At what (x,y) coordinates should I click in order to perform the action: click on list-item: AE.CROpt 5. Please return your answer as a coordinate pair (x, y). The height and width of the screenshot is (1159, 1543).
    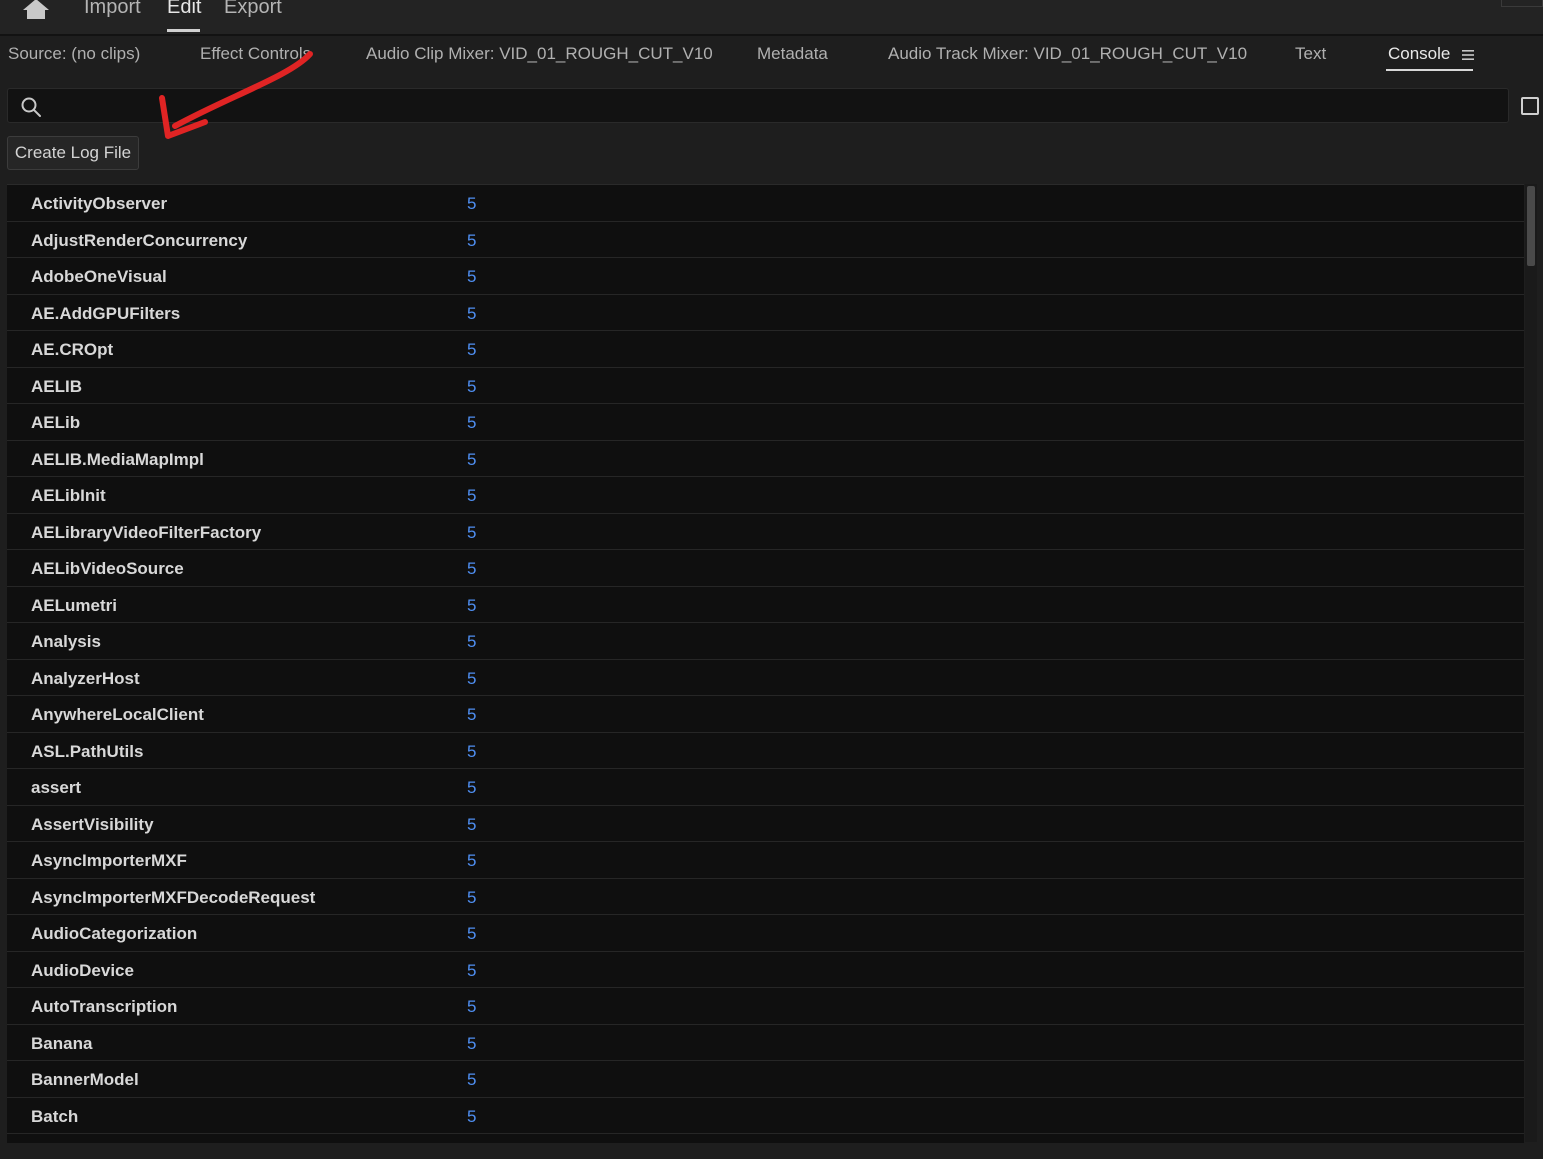
    Looking at the image, I should click on (765, 349).